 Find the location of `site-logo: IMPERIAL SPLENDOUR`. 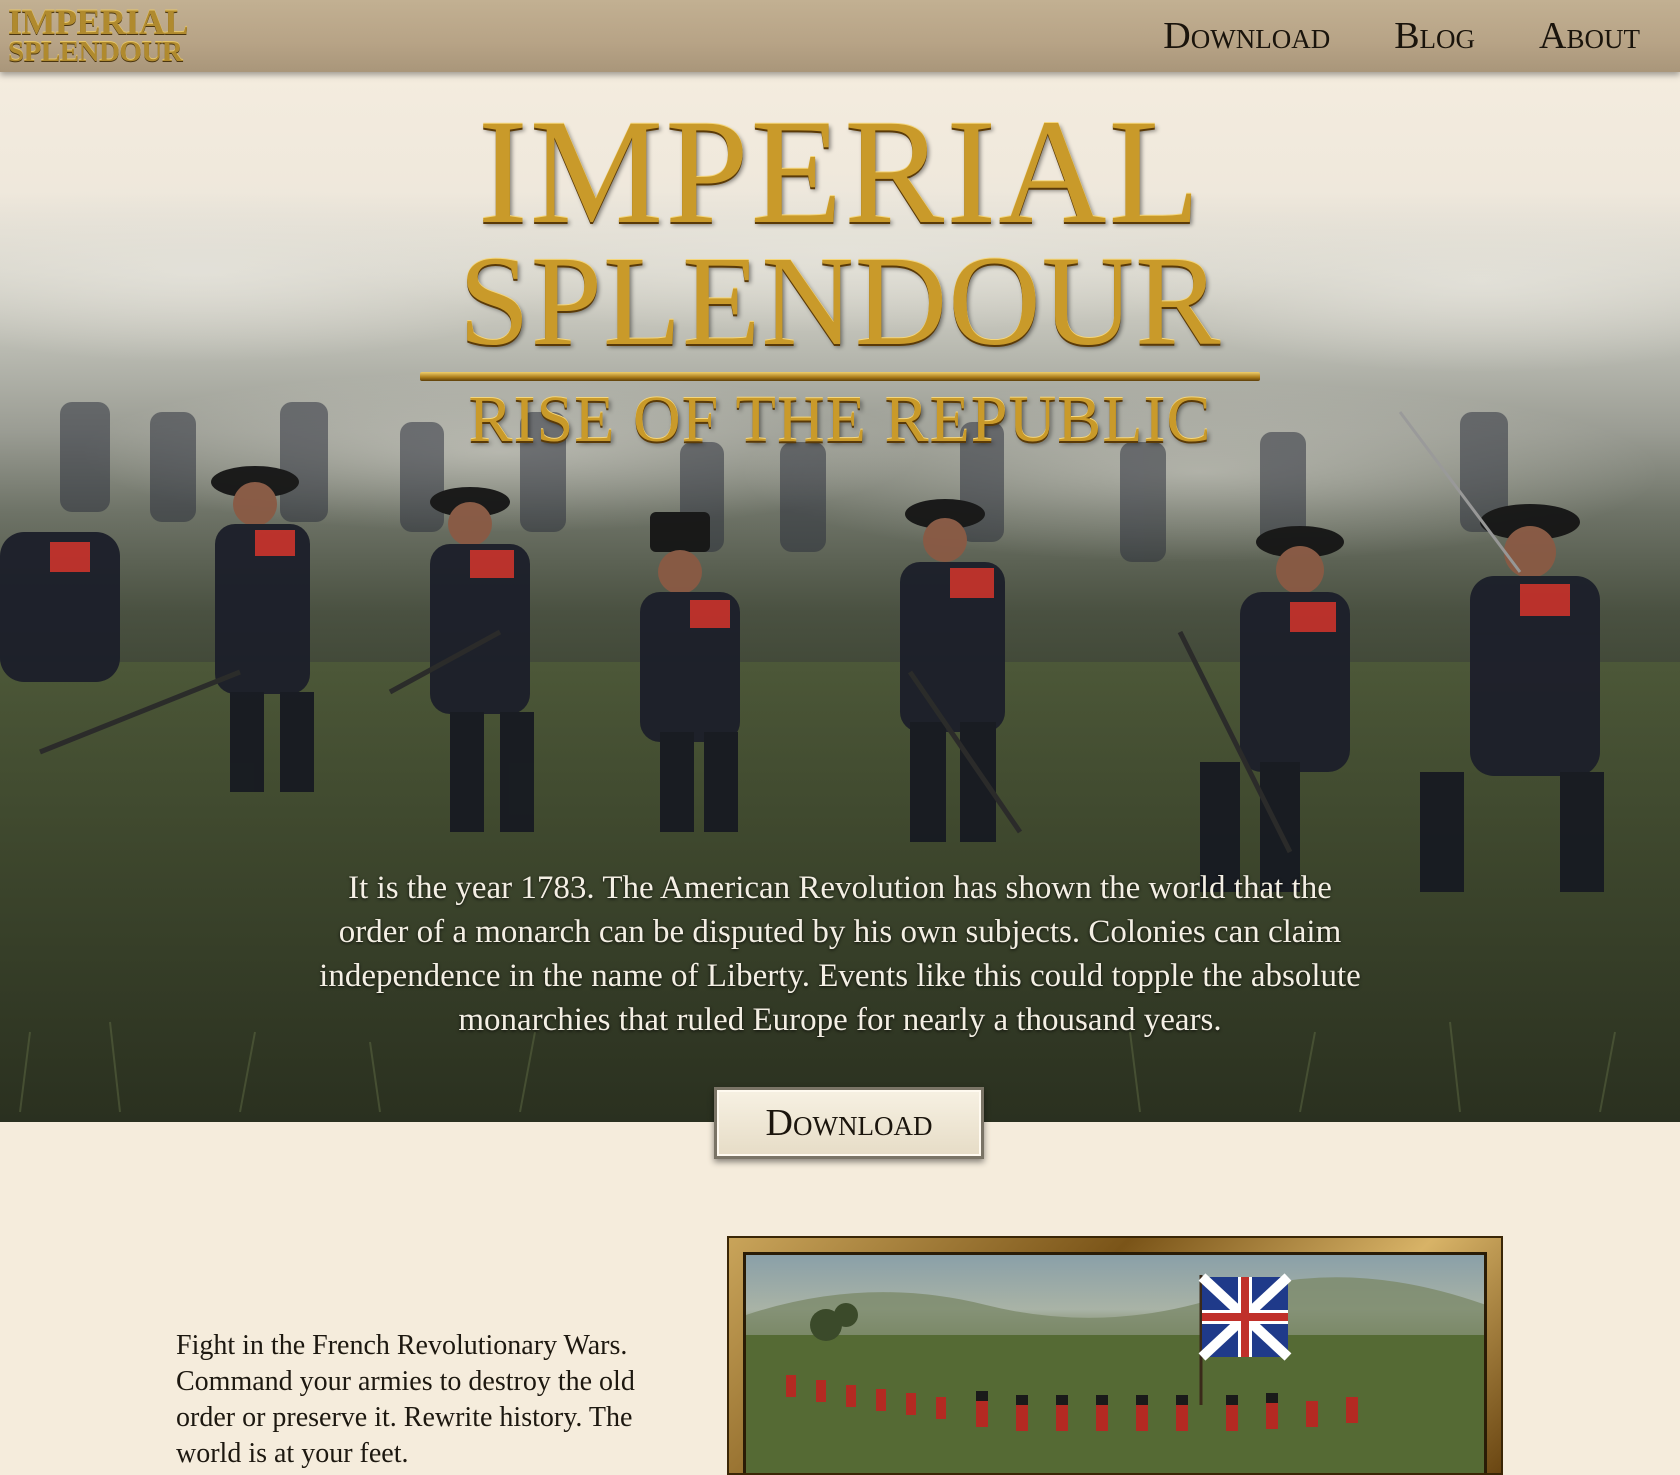

site-logo: IMPERIAL SPLENDOUR is located at coordinates (113, 35).